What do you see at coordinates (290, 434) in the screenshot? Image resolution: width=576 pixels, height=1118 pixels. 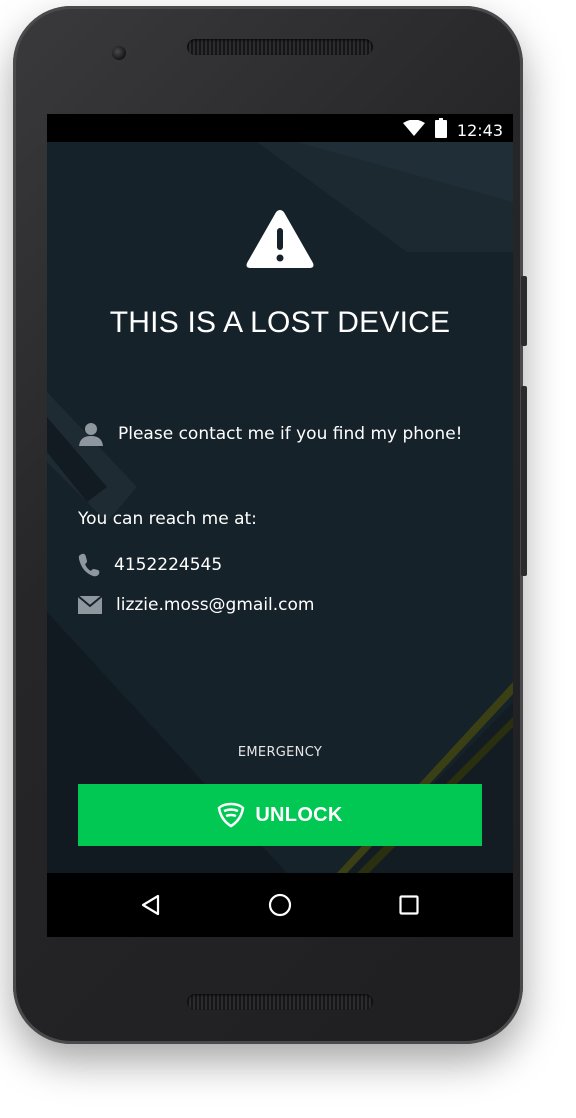 I see `owner-message-text: Please contact me if you find my phone!` at bounding box center [290, 434].